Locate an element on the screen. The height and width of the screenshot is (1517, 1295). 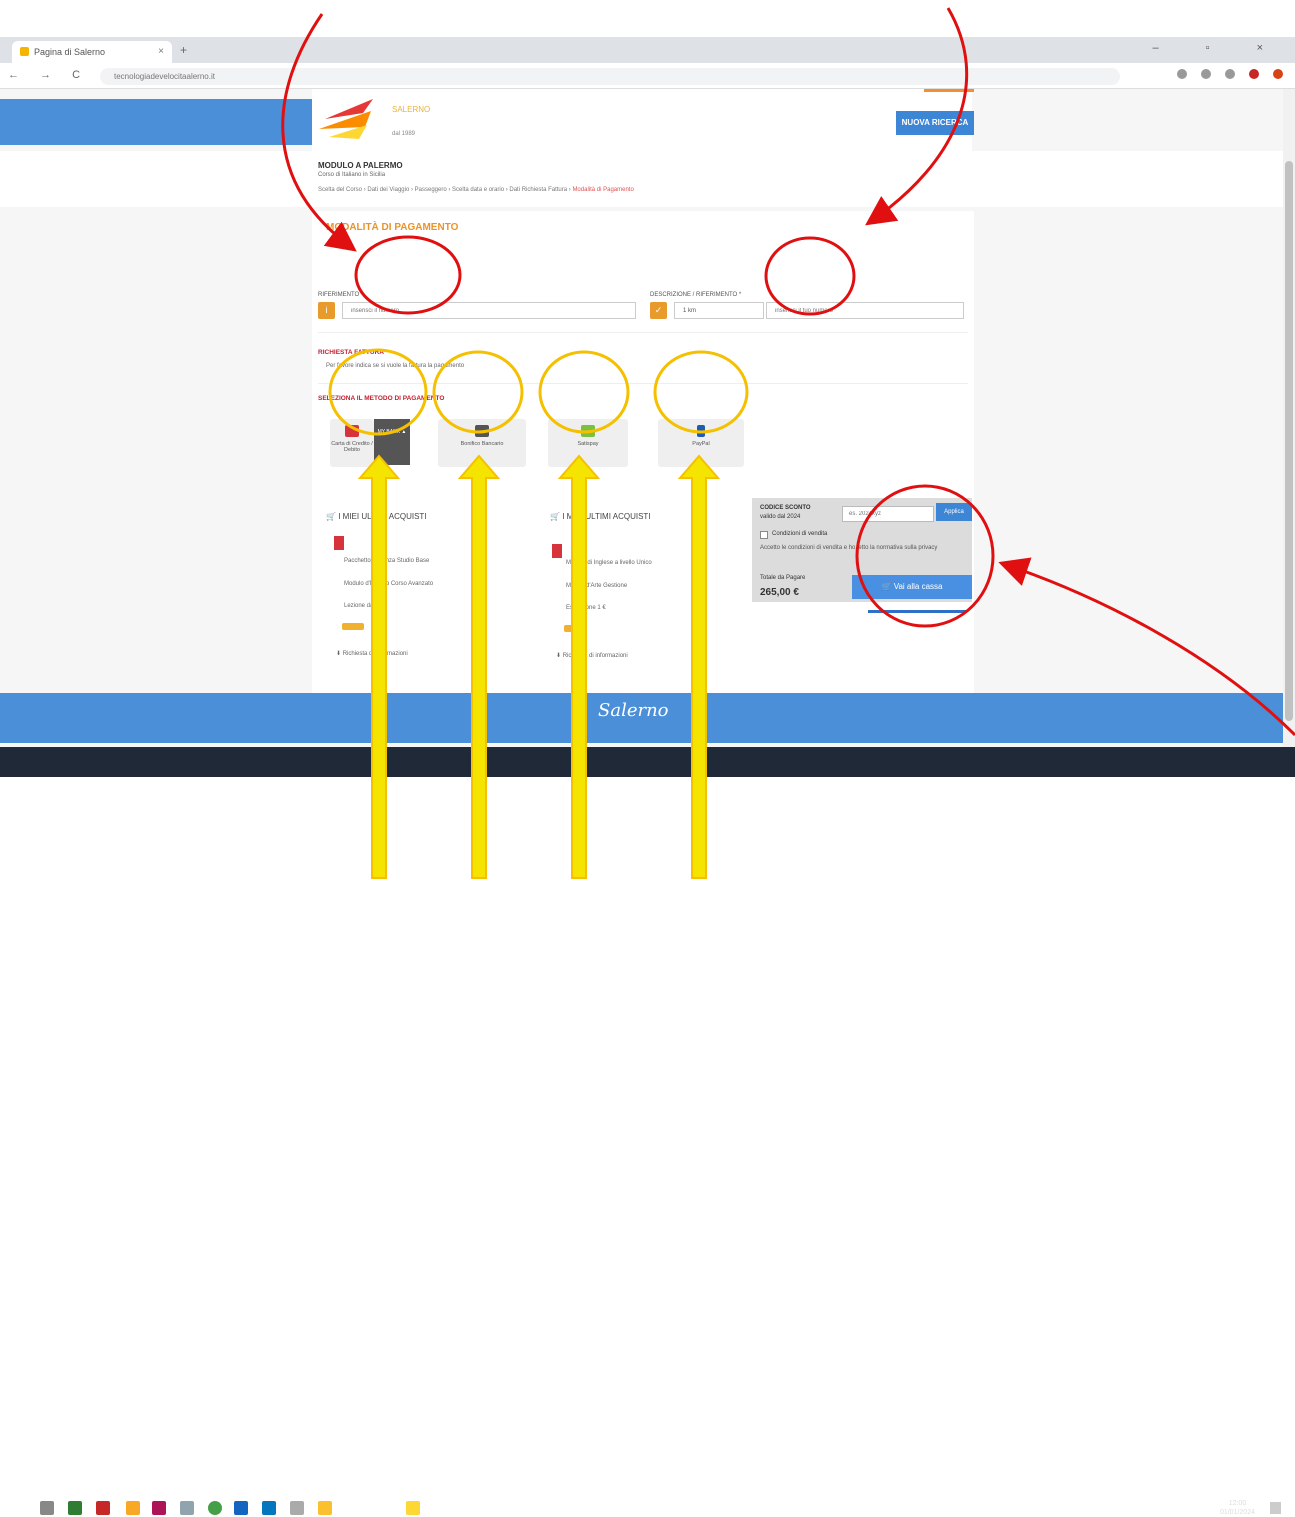
site-logo is located at coordinates (345, 122).